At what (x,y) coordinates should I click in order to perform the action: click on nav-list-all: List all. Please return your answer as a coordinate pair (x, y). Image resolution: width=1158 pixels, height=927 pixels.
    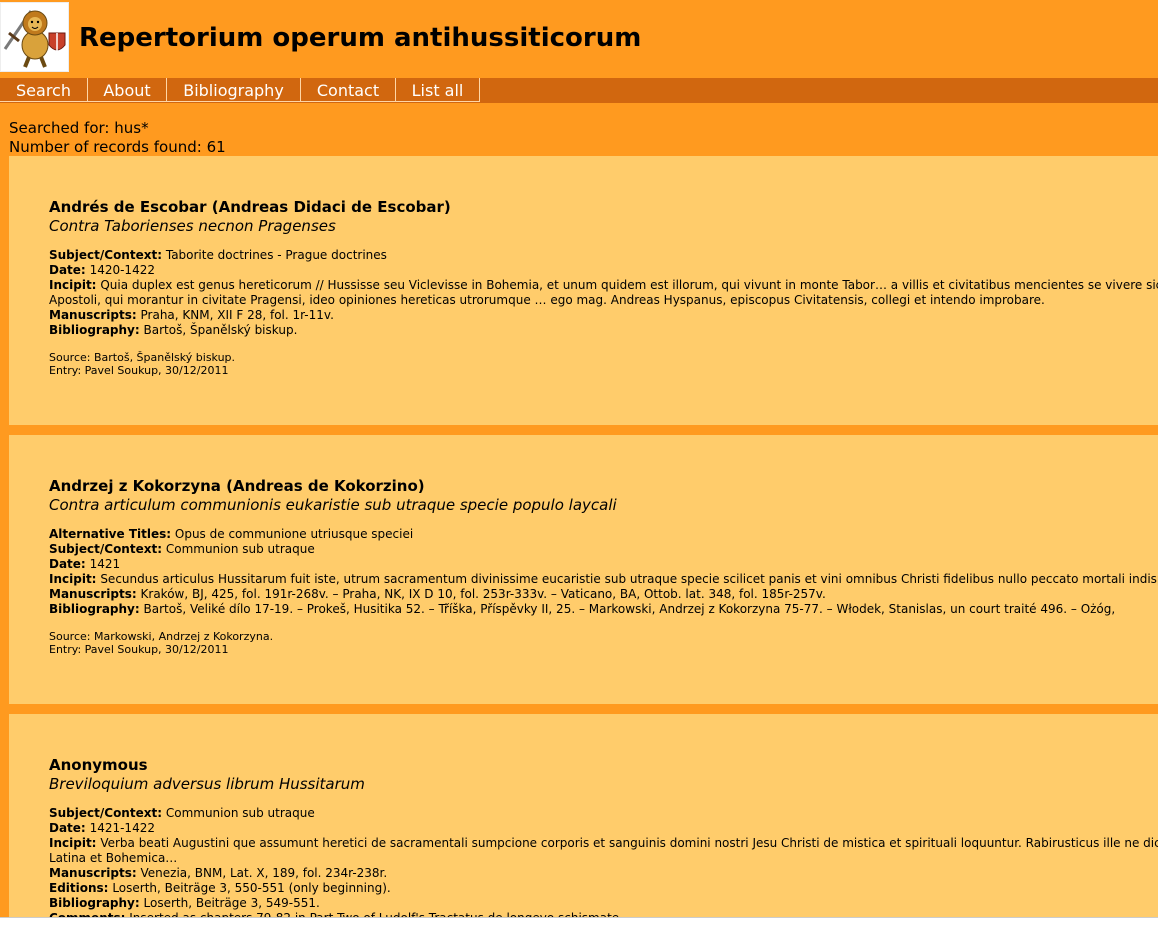
    Looking at the image, I should click on (438, 90).